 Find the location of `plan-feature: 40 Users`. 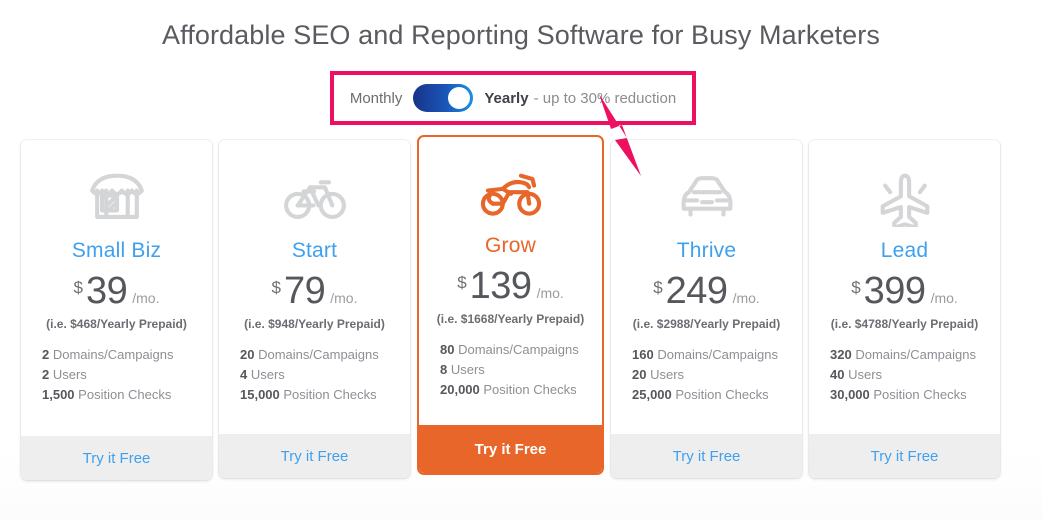

plan-feature: 40 Users is located at coordinates (910, 374).